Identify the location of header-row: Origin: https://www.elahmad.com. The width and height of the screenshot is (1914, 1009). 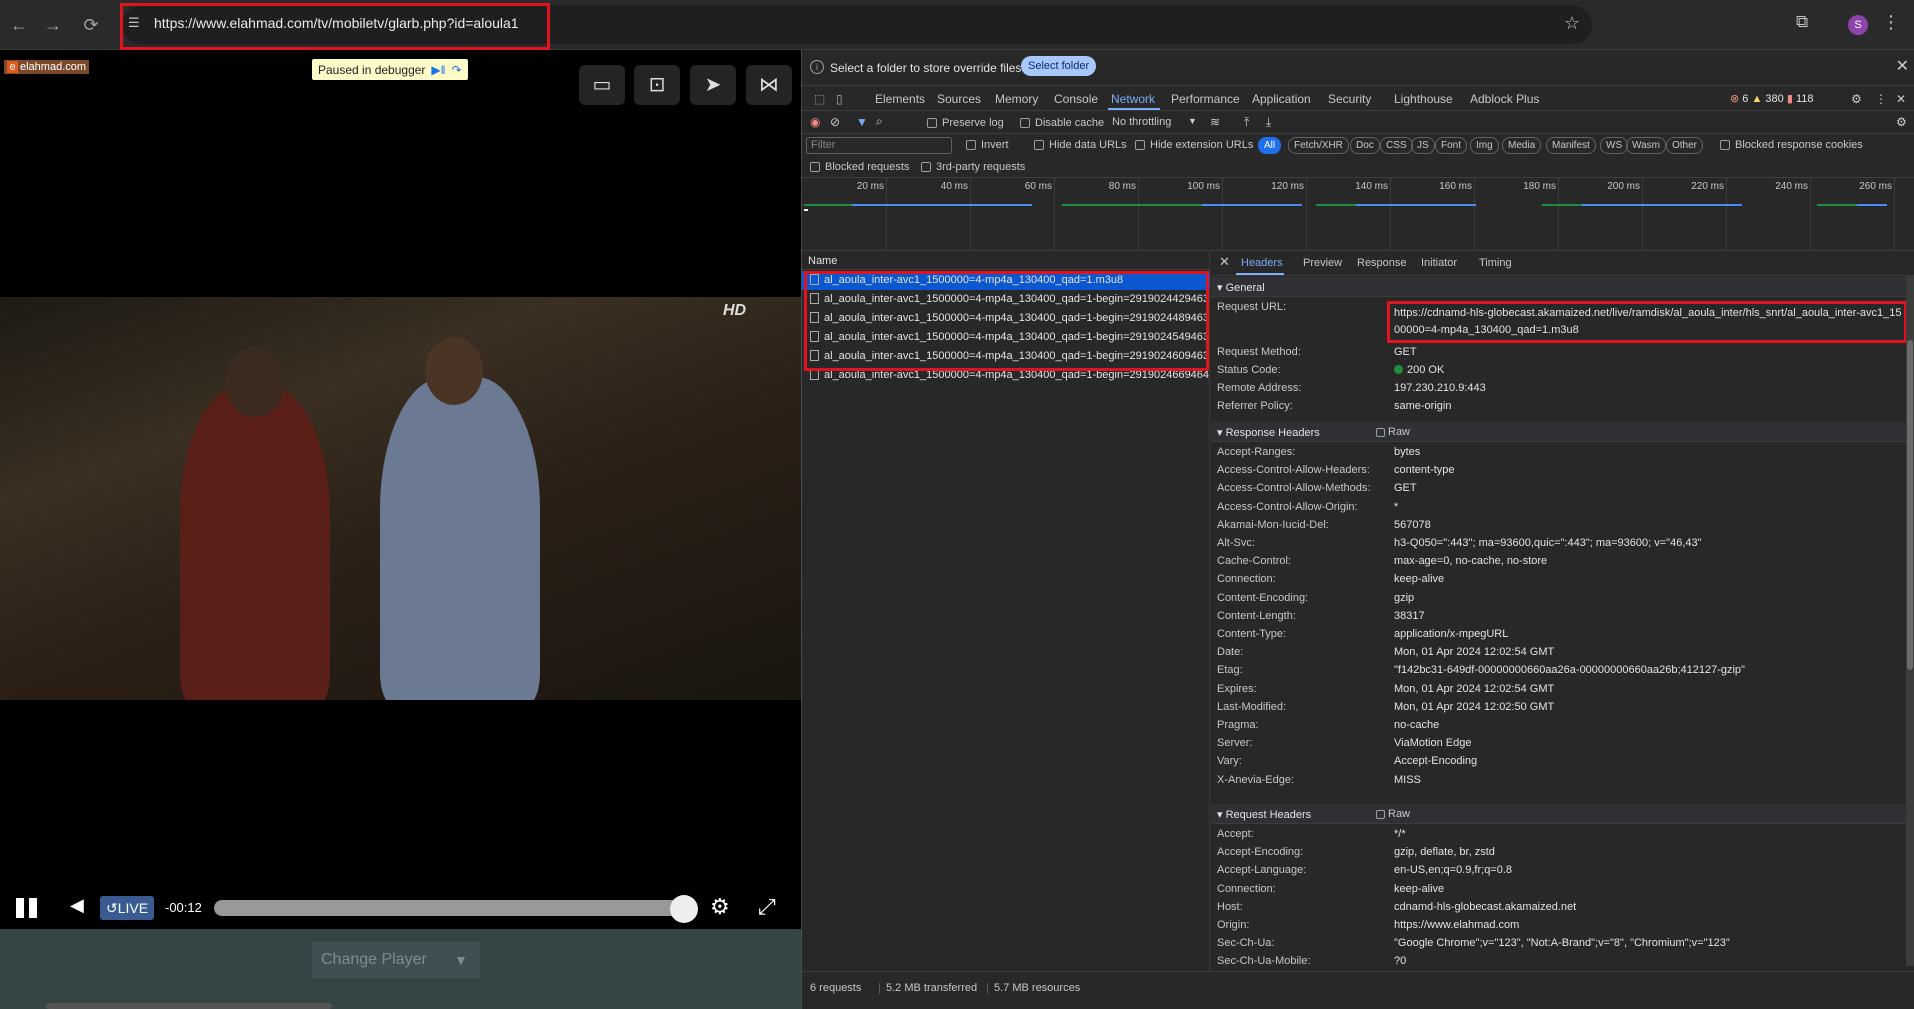
(1559, 926).